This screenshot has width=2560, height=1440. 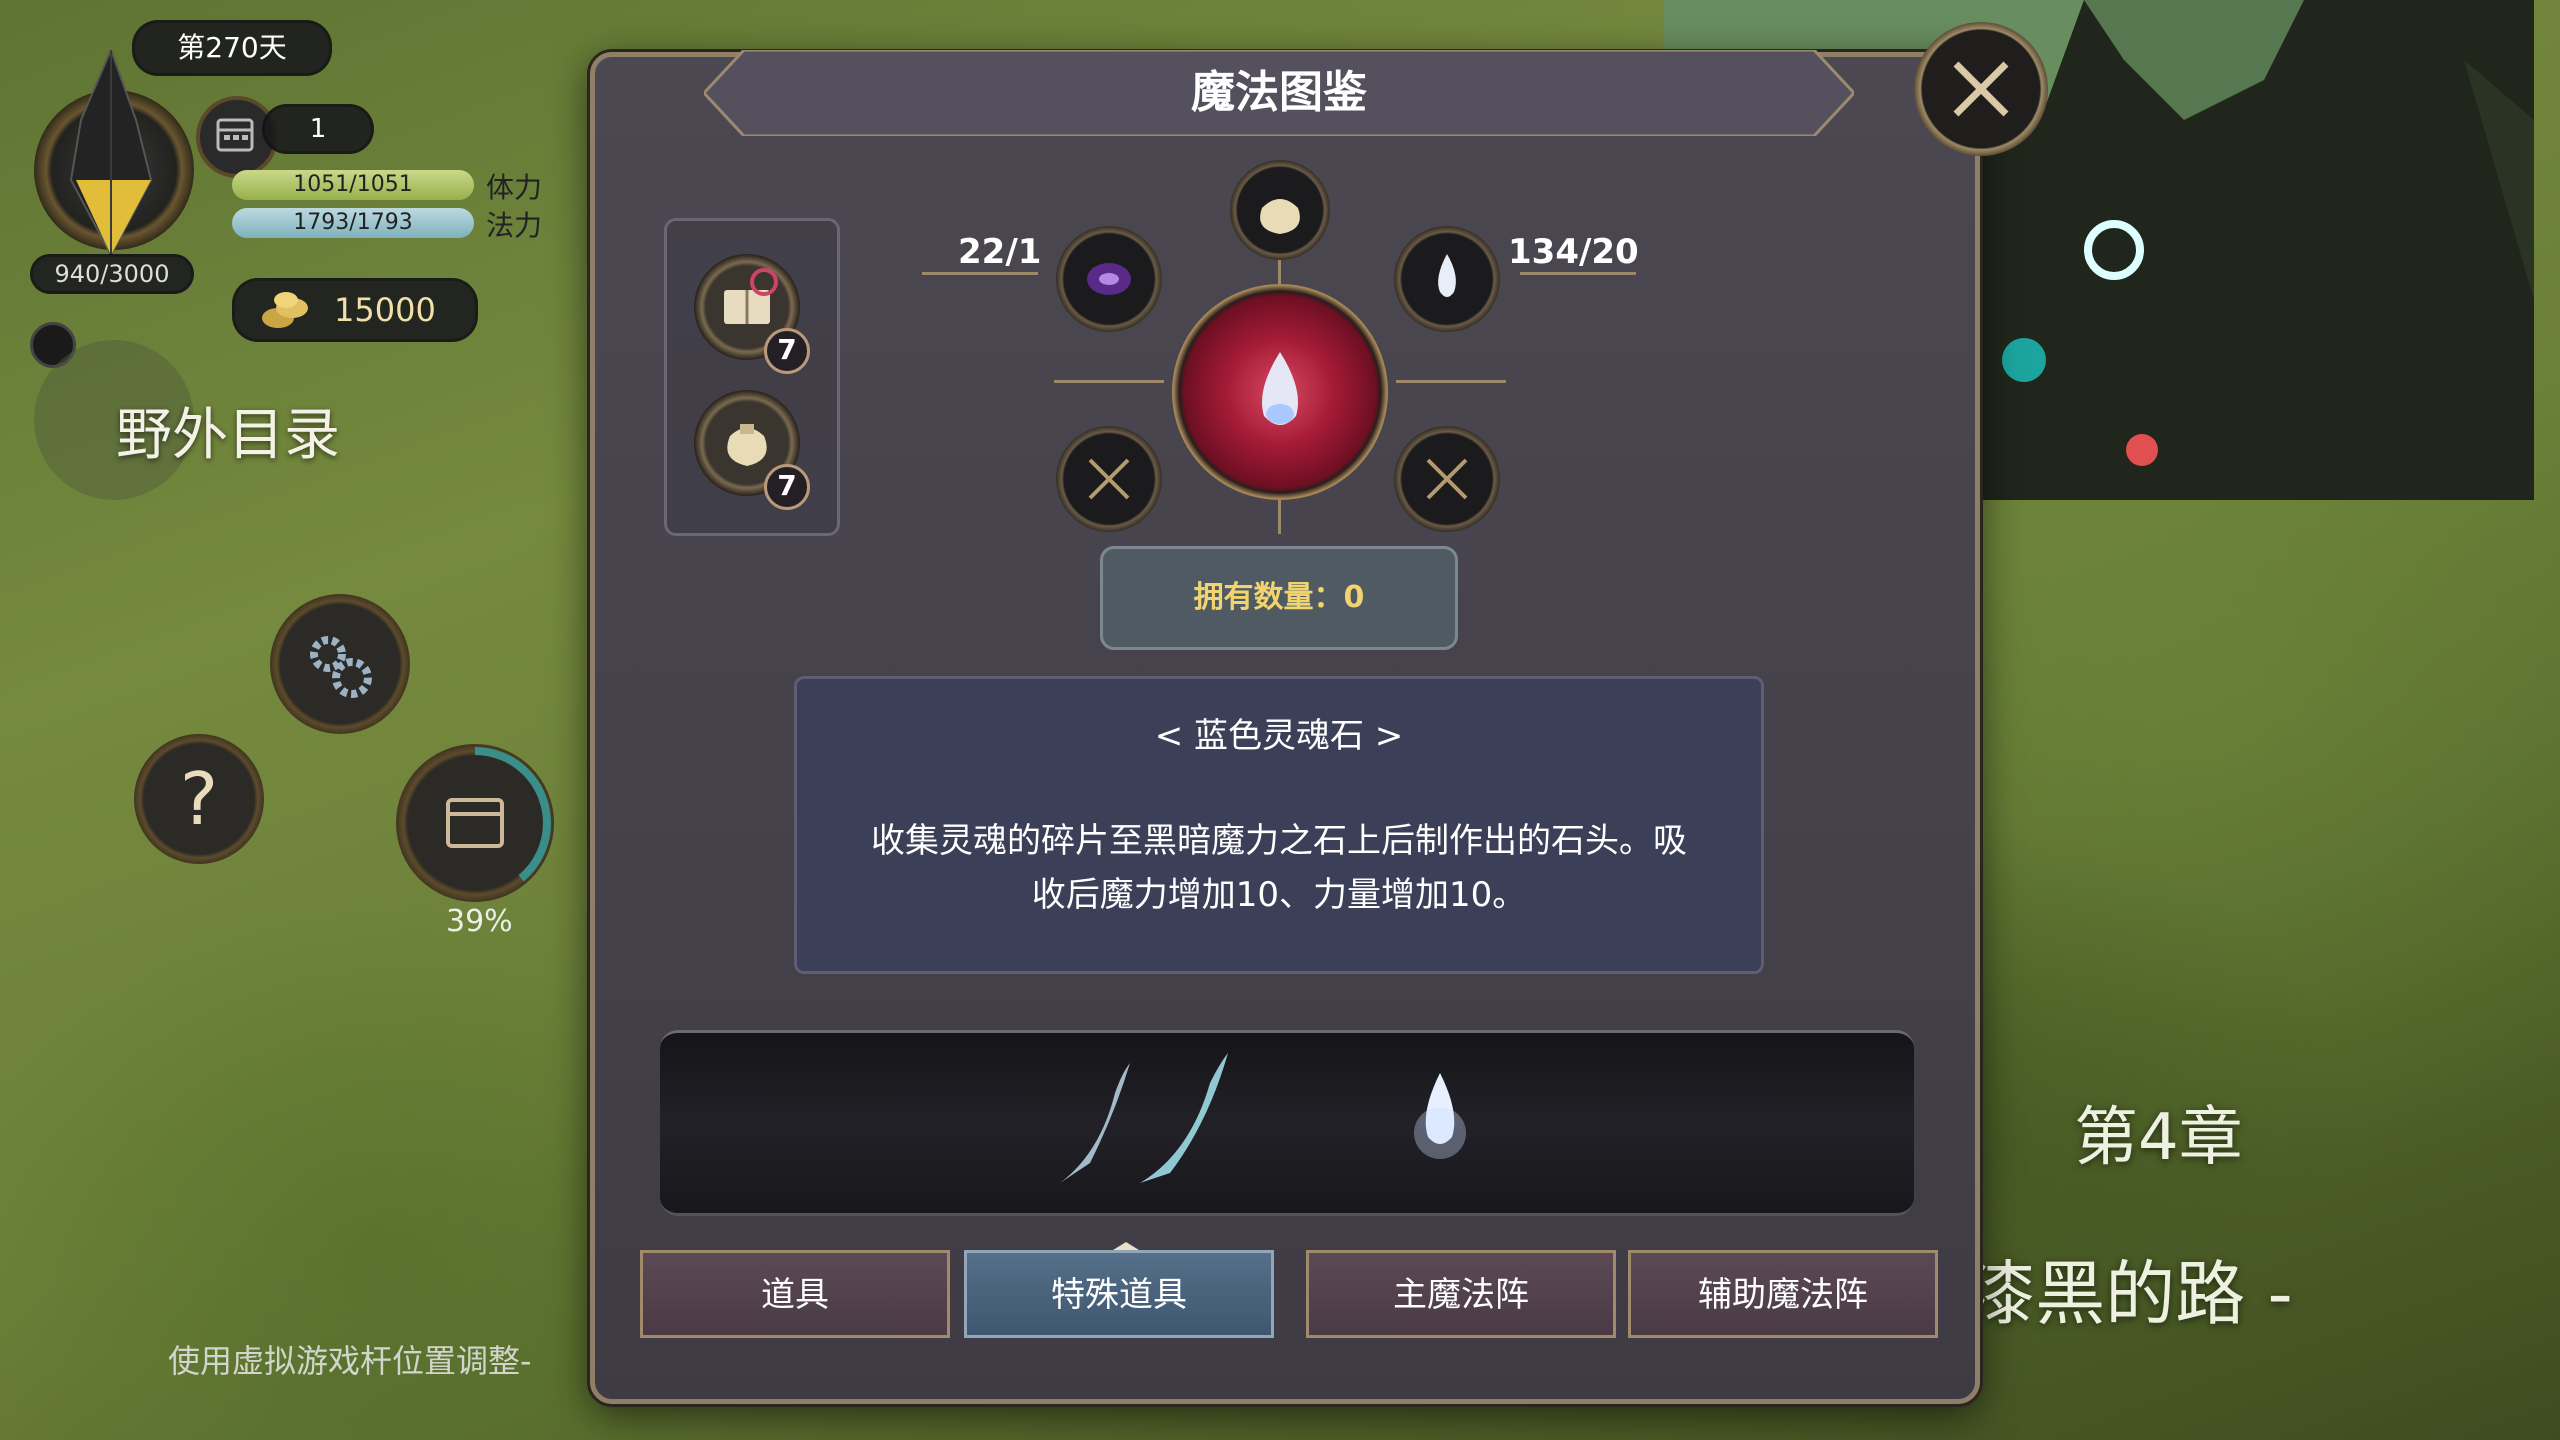 I want to click on preview-strip, so click(x=1287, y=1123).